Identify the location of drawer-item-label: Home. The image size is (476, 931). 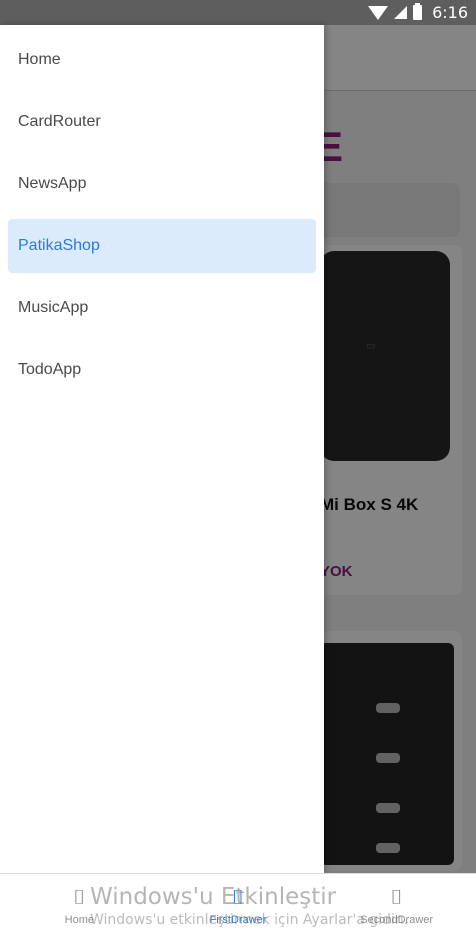
(39, 59).